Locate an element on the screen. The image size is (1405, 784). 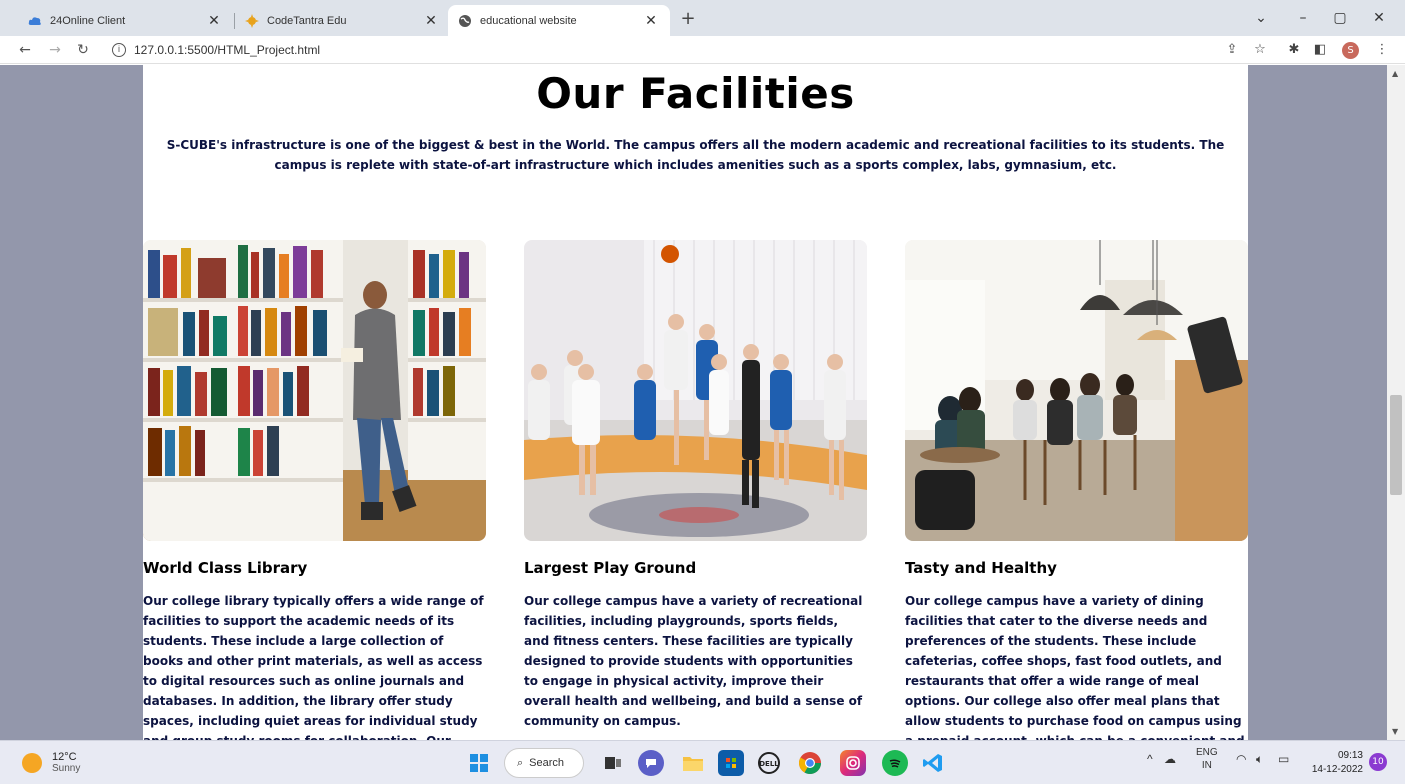
chrome-icon is located at coordinates (810, 763).